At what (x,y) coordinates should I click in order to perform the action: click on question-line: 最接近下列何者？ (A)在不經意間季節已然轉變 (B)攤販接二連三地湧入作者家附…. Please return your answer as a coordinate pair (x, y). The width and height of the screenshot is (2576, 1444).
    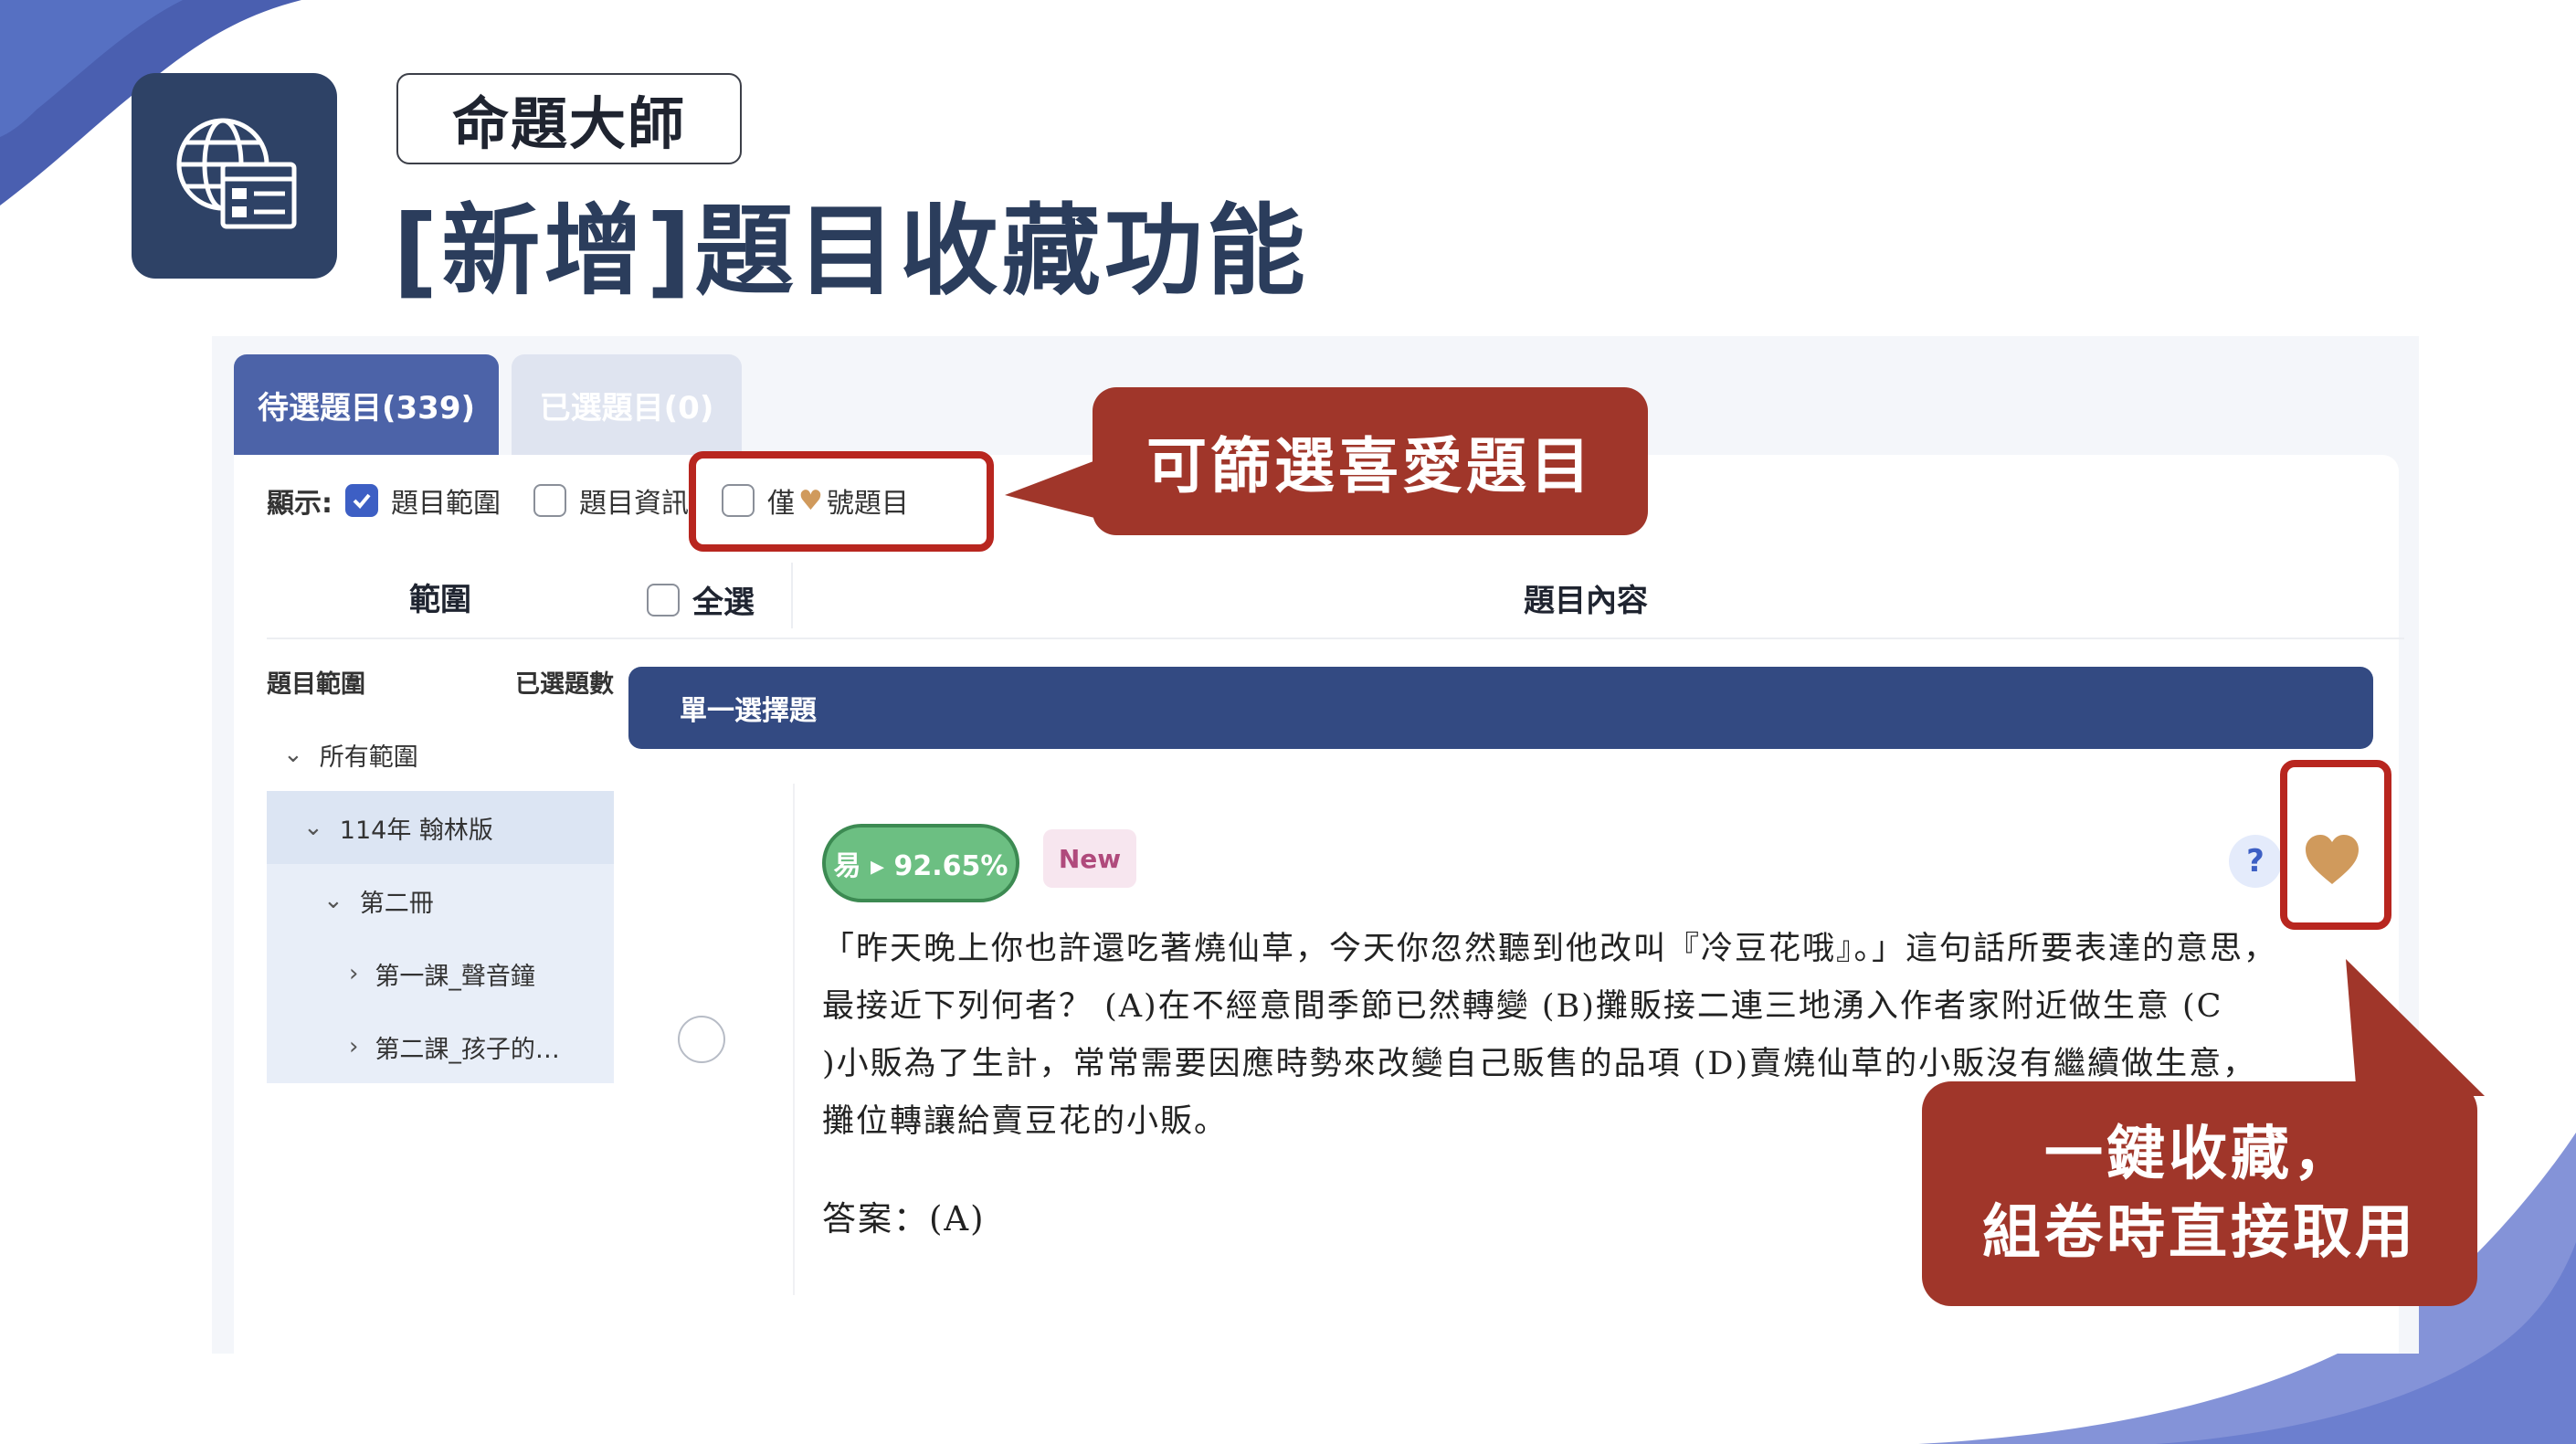
    Looking at the image, I should click on (1522, 1006).